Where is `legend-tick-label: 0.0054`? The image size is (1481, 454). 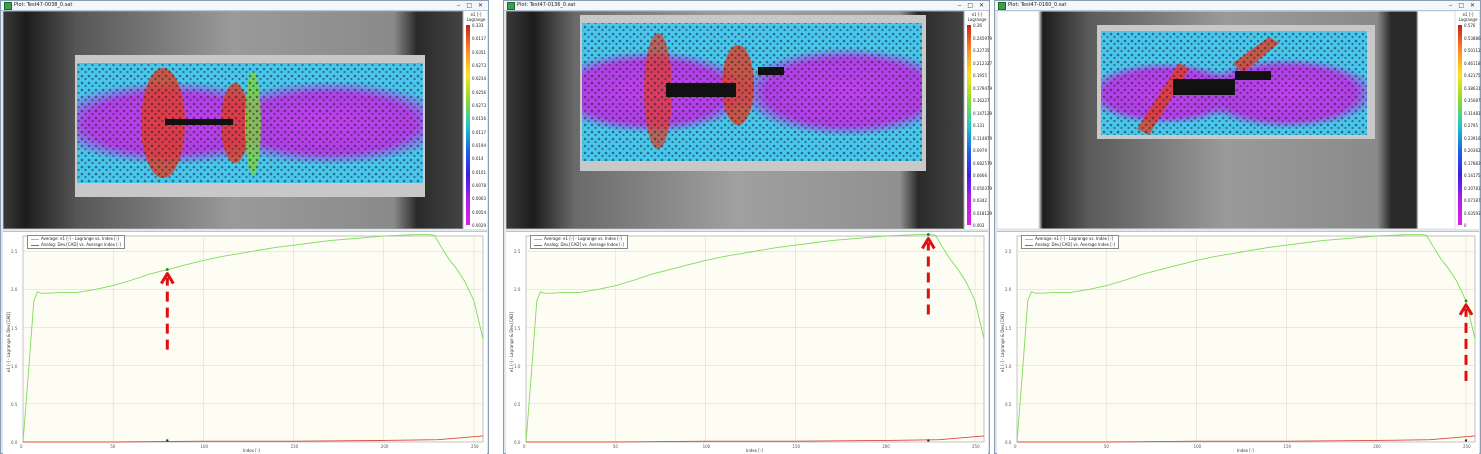 legend-tick-label: 0.0054 is located at coordinates (479, 212).